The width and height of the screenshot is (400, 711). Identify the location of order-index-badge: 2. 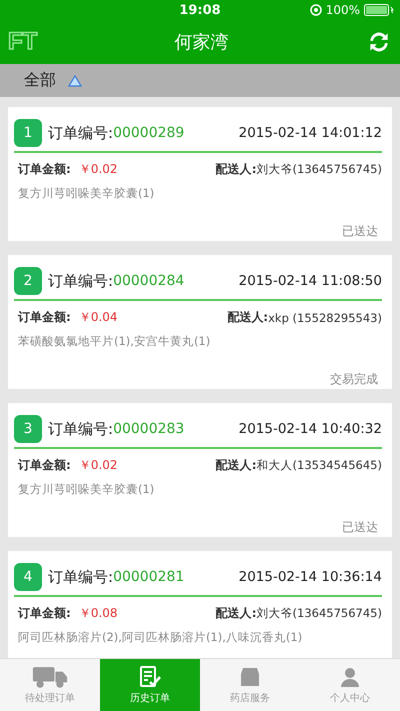
(28, 281).